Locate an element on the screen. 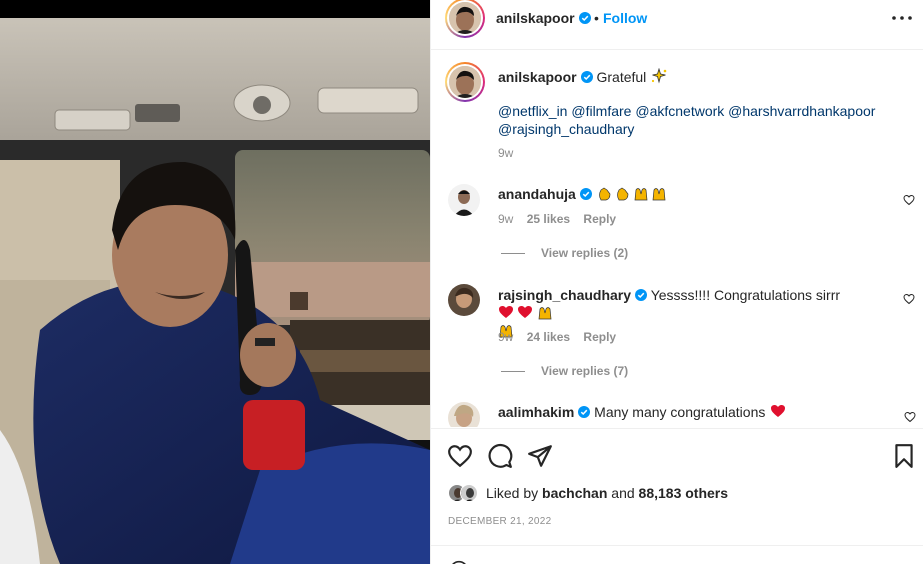 The height and width of the screenshot is (564, 923). heart-emoji is located at coordinates (778, 411).